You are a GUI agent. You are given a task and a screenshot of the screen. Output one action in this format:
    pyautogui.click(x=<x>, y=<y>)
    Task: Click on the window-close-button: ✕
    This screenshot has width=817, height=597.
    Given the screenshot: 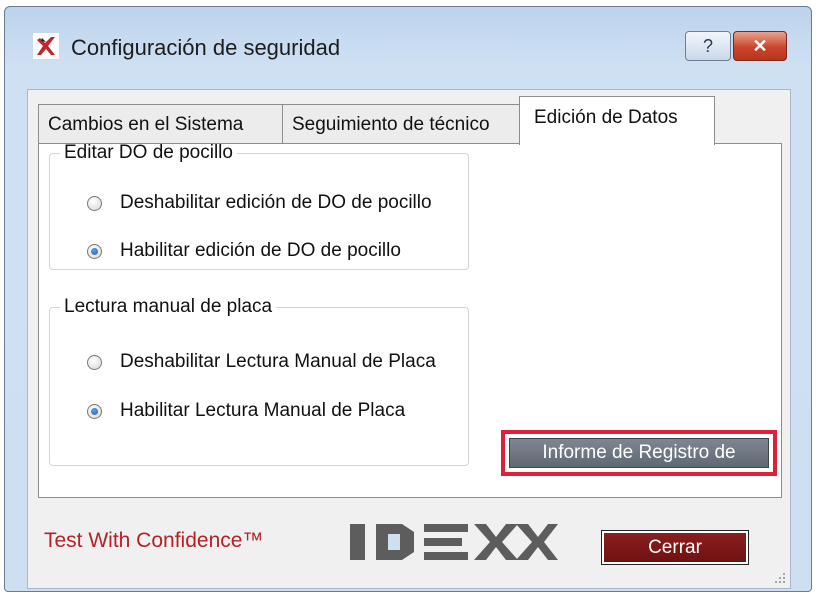 What is the action you would take?
    pyautogui.click(x=760, y=46)
    